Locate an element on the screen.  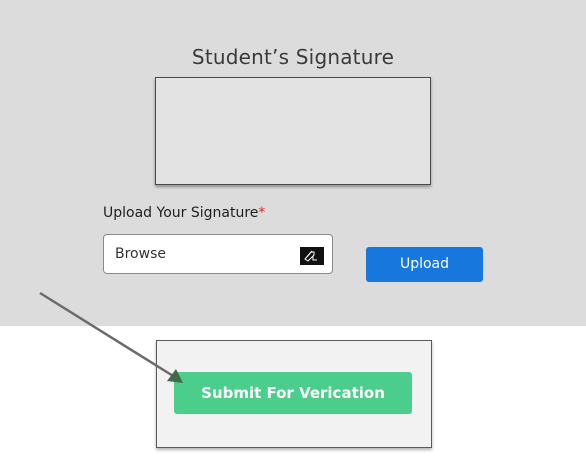
submit-for-verification-button: Submit For Verication is located at coordinates (293, 393).